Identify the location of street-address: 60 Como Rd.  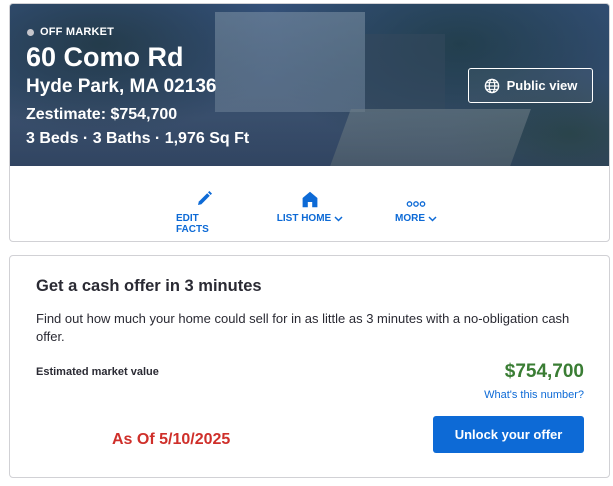
(105, 57).